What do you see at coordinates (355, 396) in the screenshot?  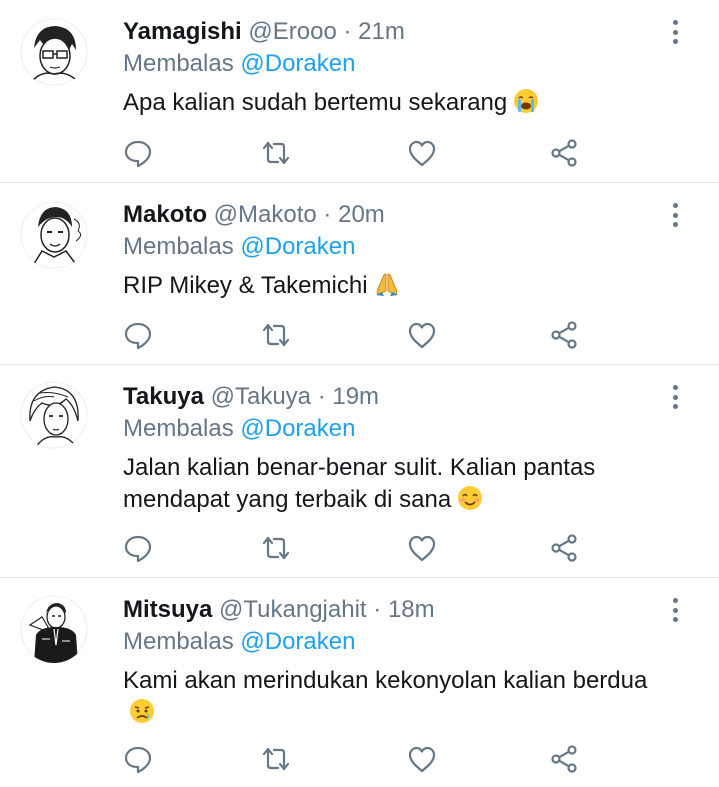 I see `timestamp: 19m` at bounding box center [355, 396].